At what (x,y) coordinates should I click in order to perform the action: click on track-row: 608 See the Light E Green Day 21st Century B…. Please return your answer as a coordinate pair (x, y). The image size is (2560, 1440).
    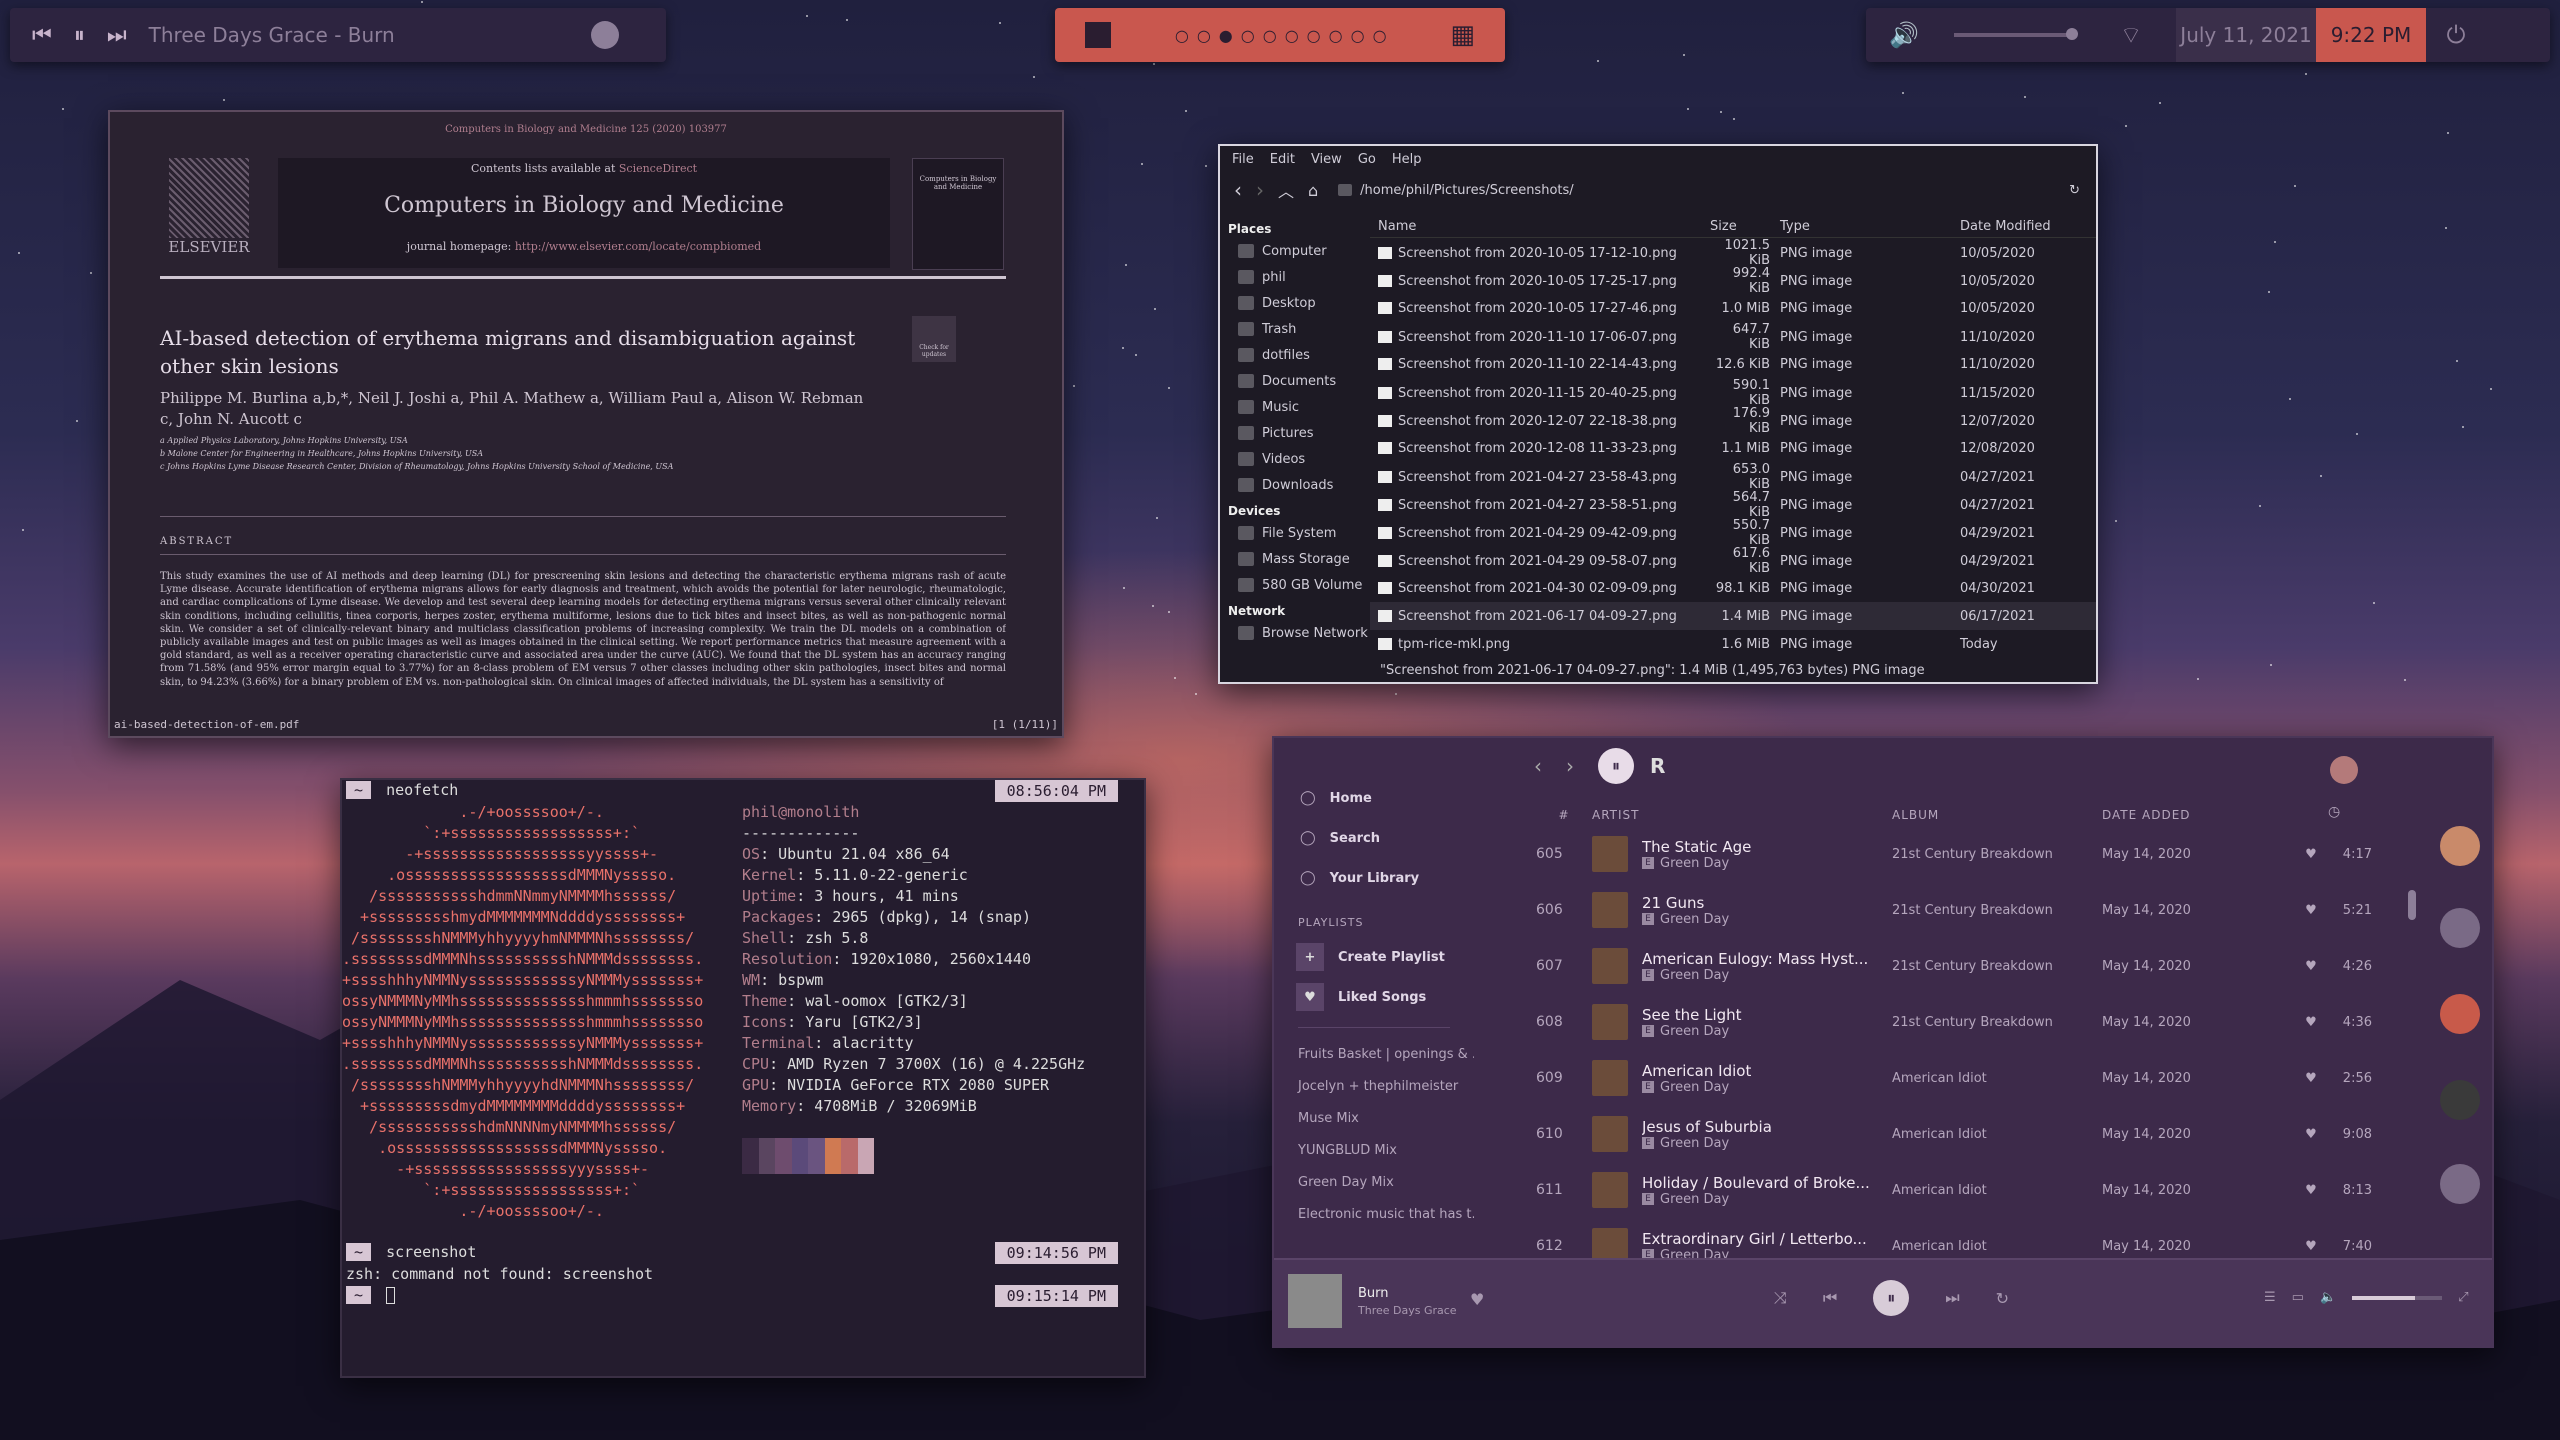
    Looking at the image, I should click on (1969, 1022).